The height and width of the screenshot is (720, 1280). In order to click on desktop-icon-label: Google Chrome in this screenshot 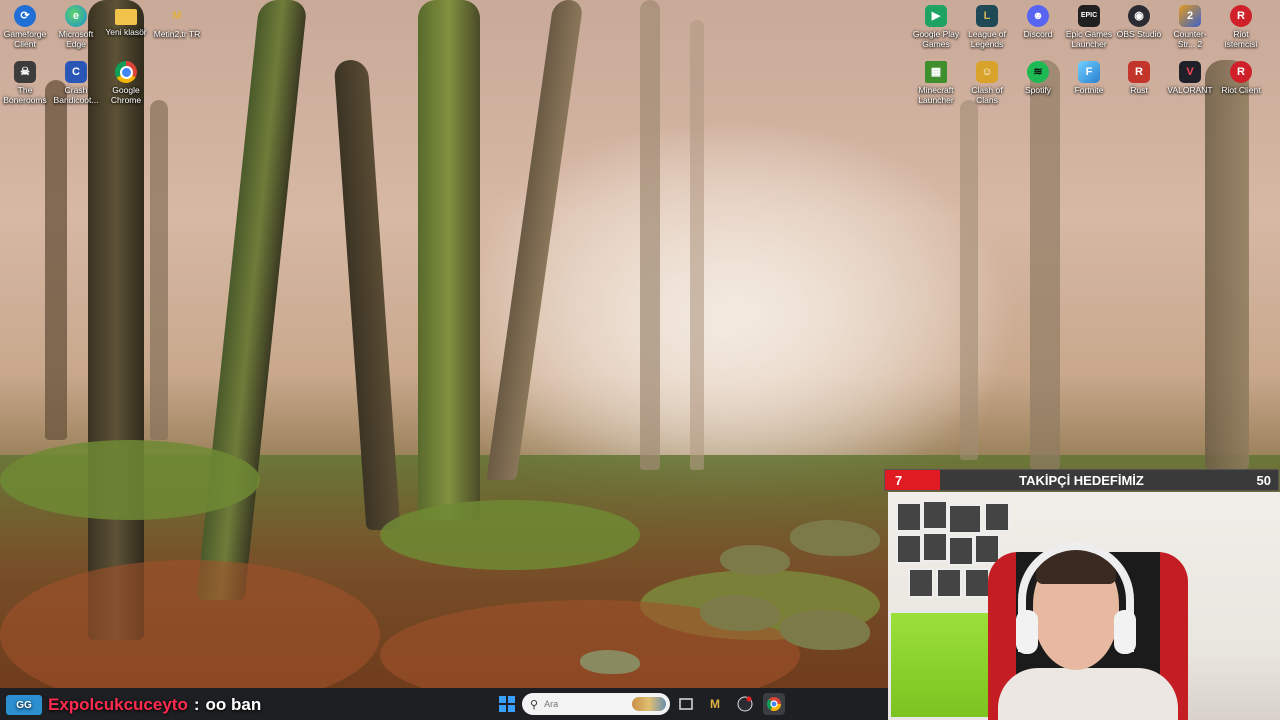, I will do `click(126, 95)`.